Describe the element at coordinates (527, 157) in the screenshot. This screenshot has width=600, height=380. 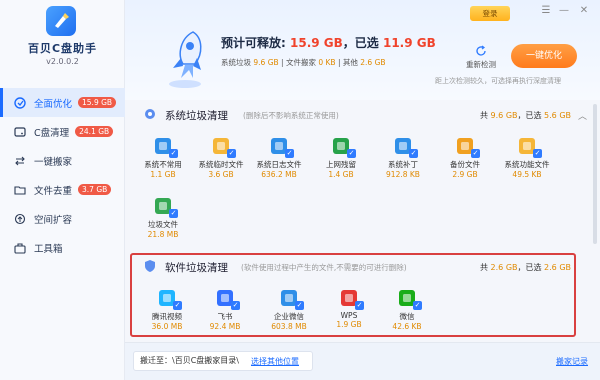
I see `junk-item: ✓ 系统功能文件 49.5 KB` at that location.